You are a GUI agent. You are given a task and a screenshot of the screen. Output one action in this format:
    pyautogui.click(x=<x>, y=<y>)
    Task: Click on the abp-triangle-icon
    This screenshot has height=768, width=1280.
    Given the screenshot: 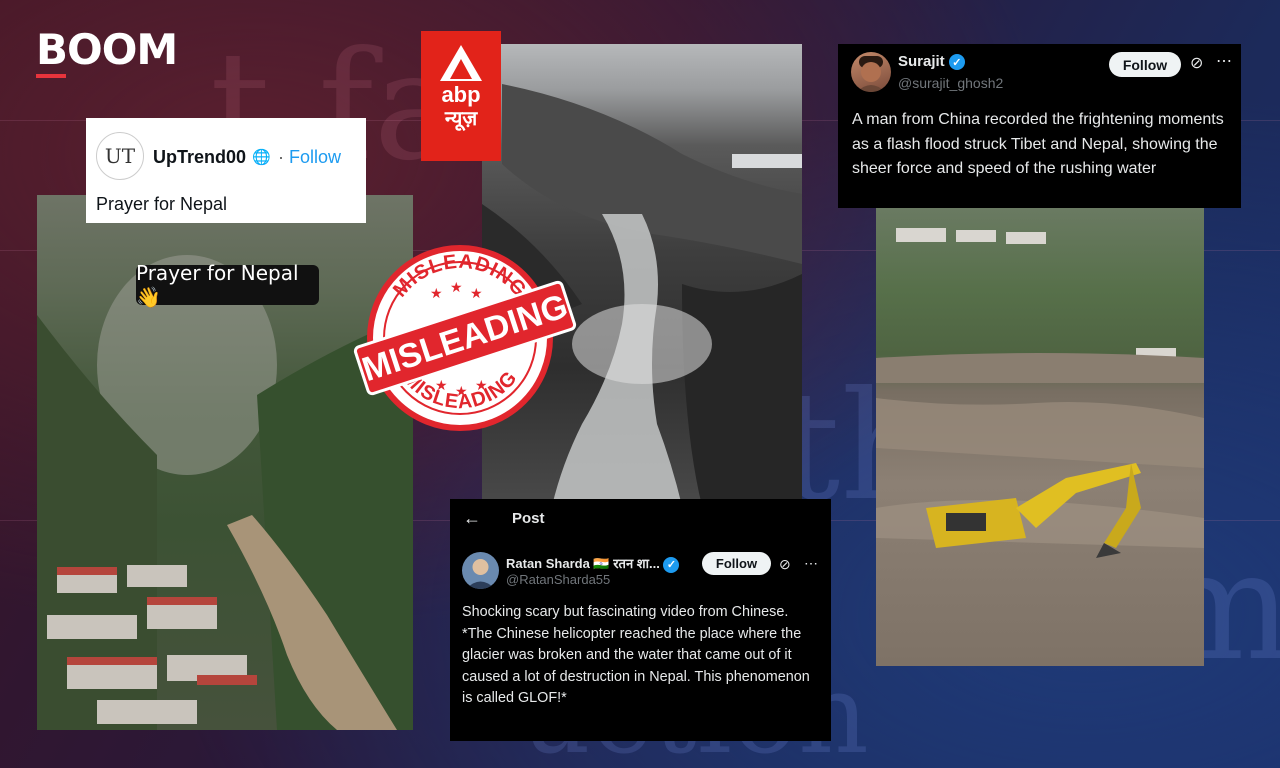 What is the action you would take?
    pyautogui.click(x=461, y=63)
    